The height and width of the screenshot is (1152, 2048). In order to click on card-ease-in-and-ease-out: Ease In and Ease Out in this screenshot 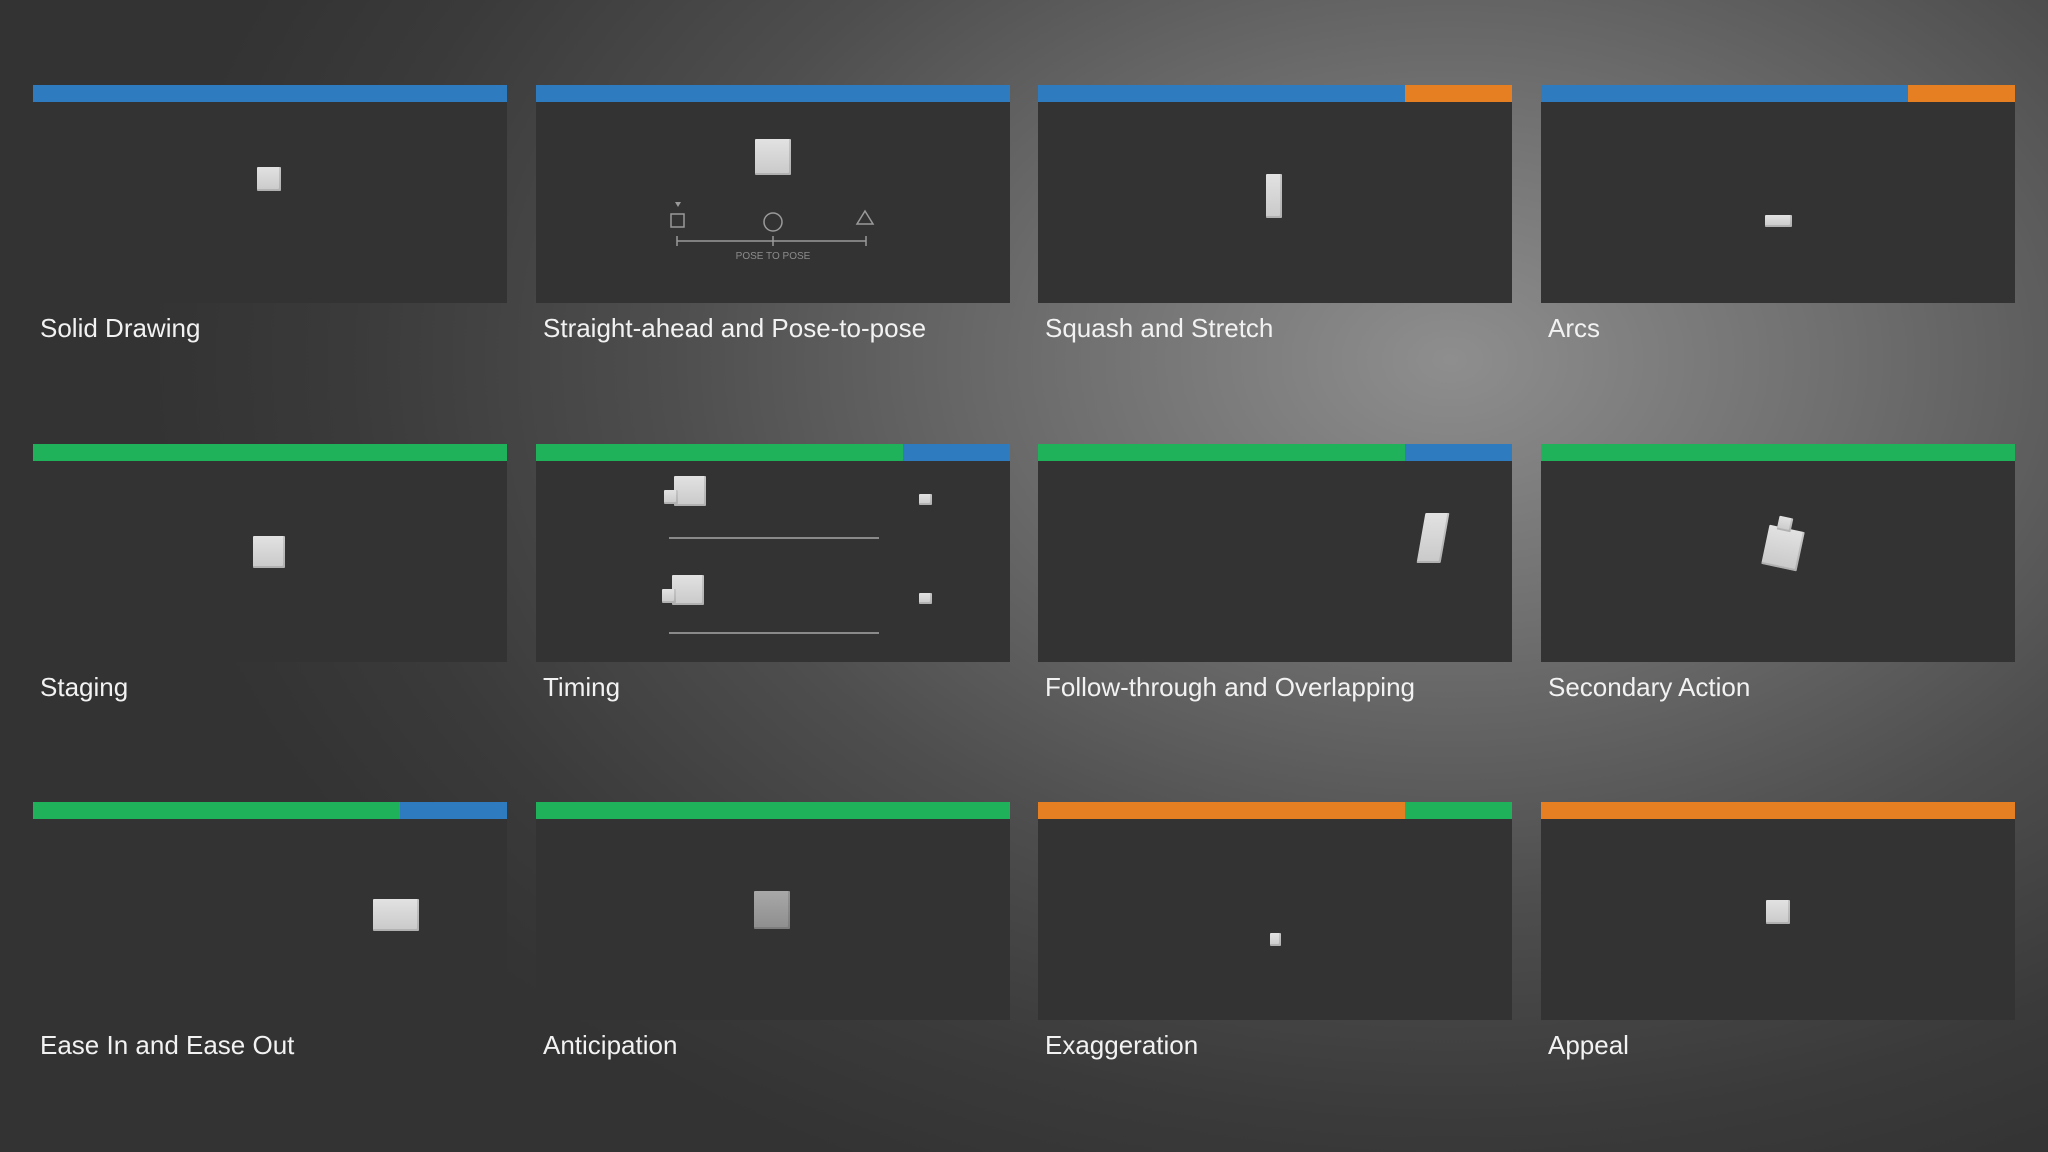, I will do `click(270, 931)`.